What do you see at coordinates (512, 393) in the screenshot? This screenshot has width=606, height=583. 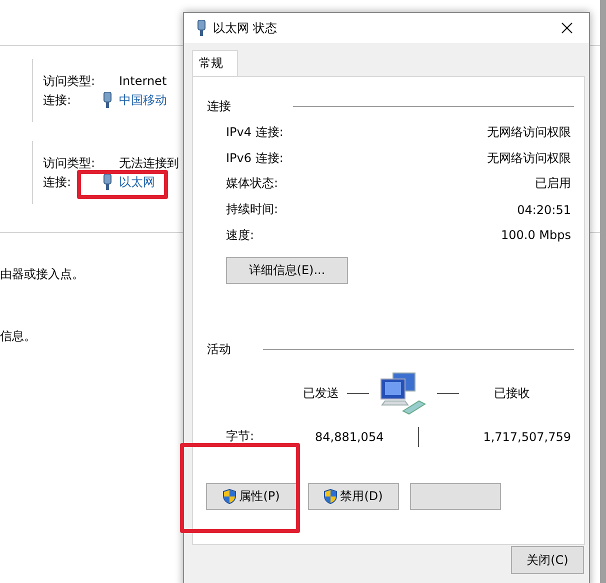 I see `received-label: 已接收` at bounding box center [512, 393].